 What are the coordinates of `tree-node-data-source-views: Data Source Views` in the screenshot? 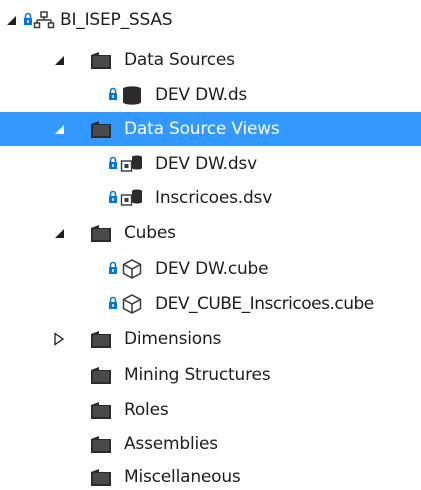 It's located at (210, 129).